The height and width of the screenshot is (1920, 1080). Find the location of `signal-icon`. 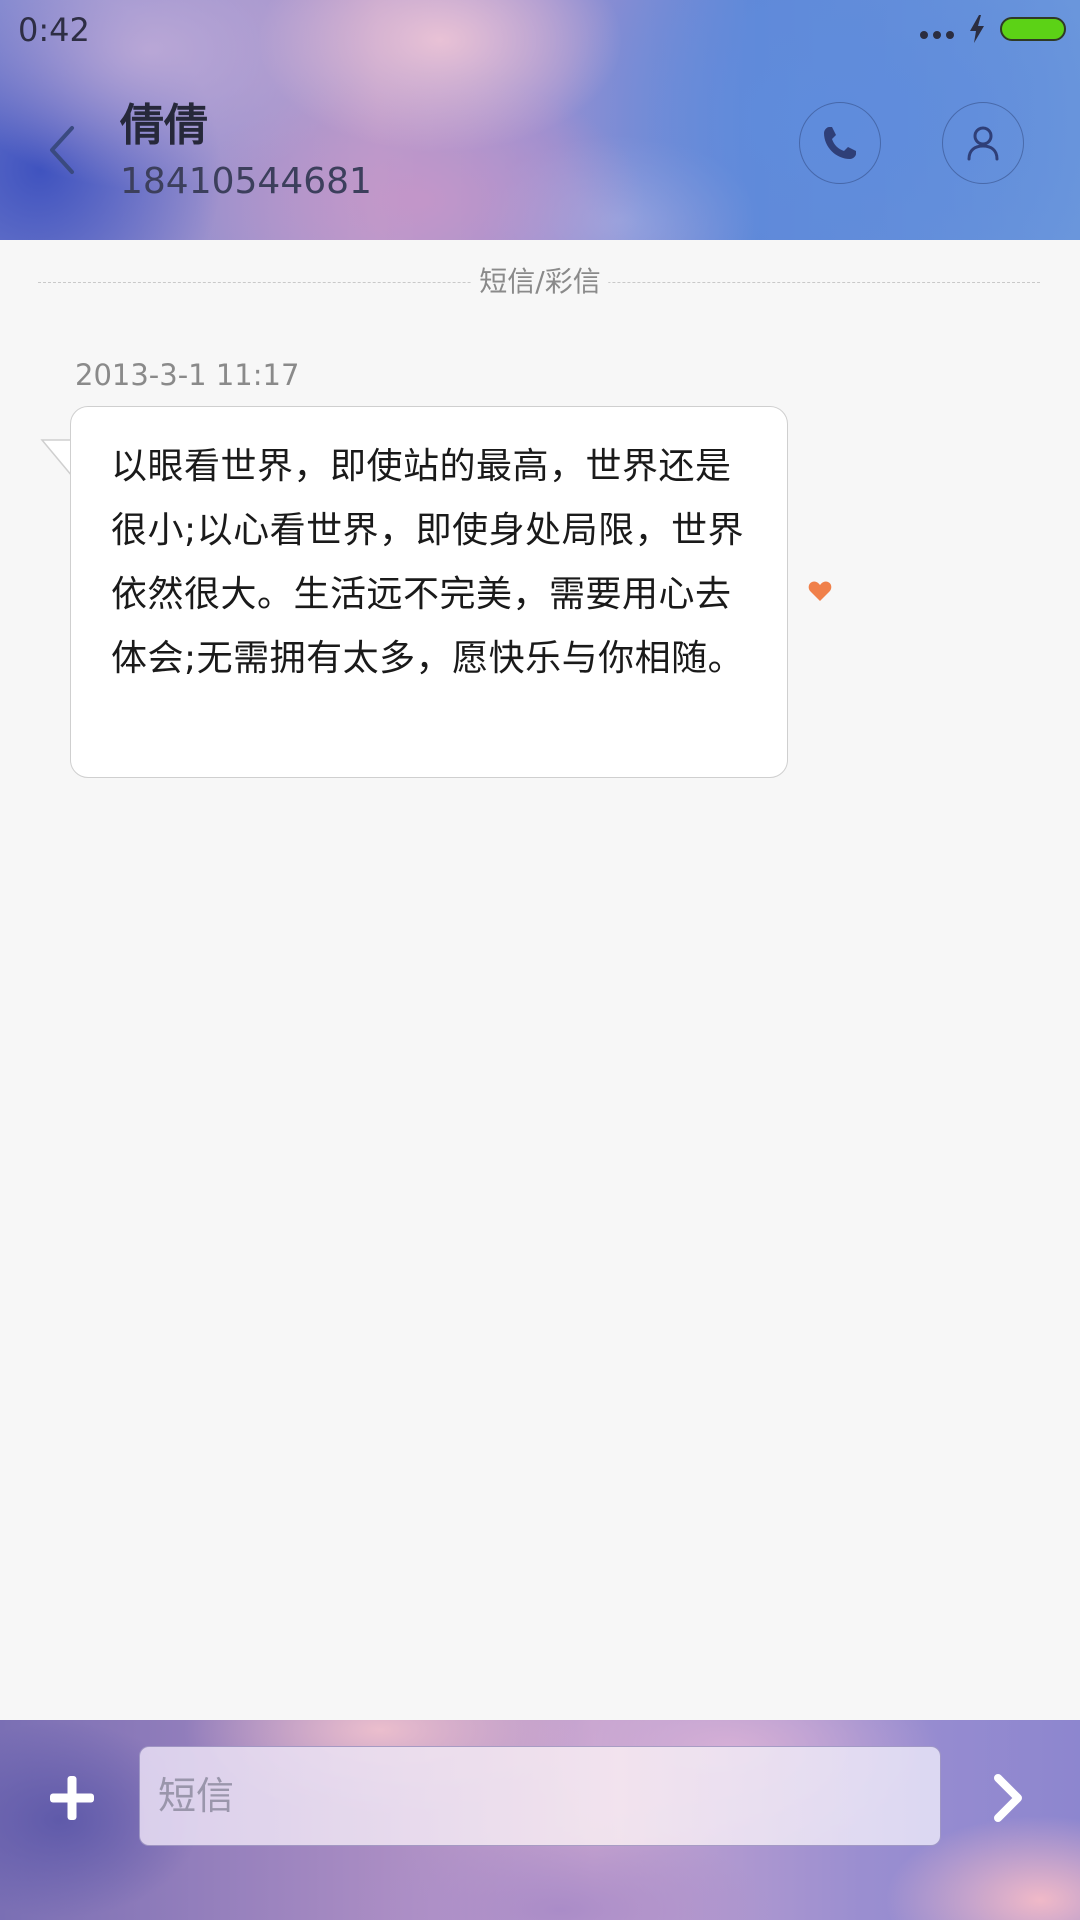

signal-icon is located at coordinates (937, 35).